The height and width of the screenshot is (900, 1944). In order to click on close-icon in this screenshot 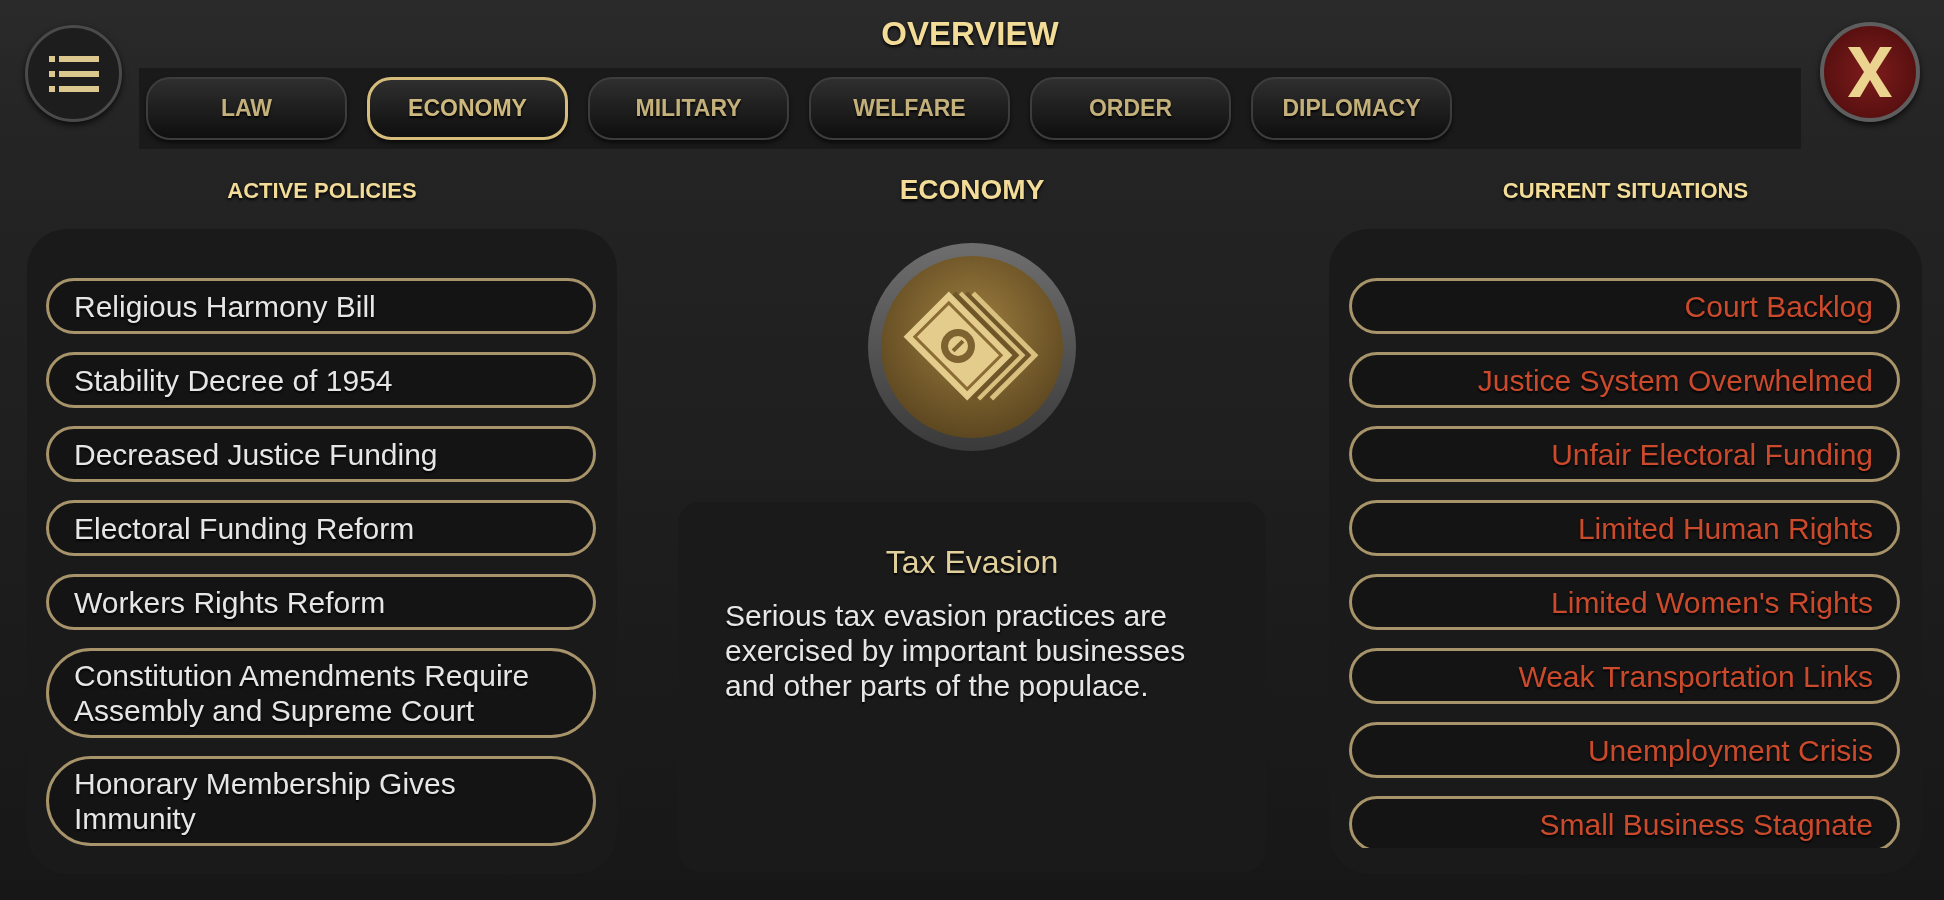, I will do `click(1870, 72)`.